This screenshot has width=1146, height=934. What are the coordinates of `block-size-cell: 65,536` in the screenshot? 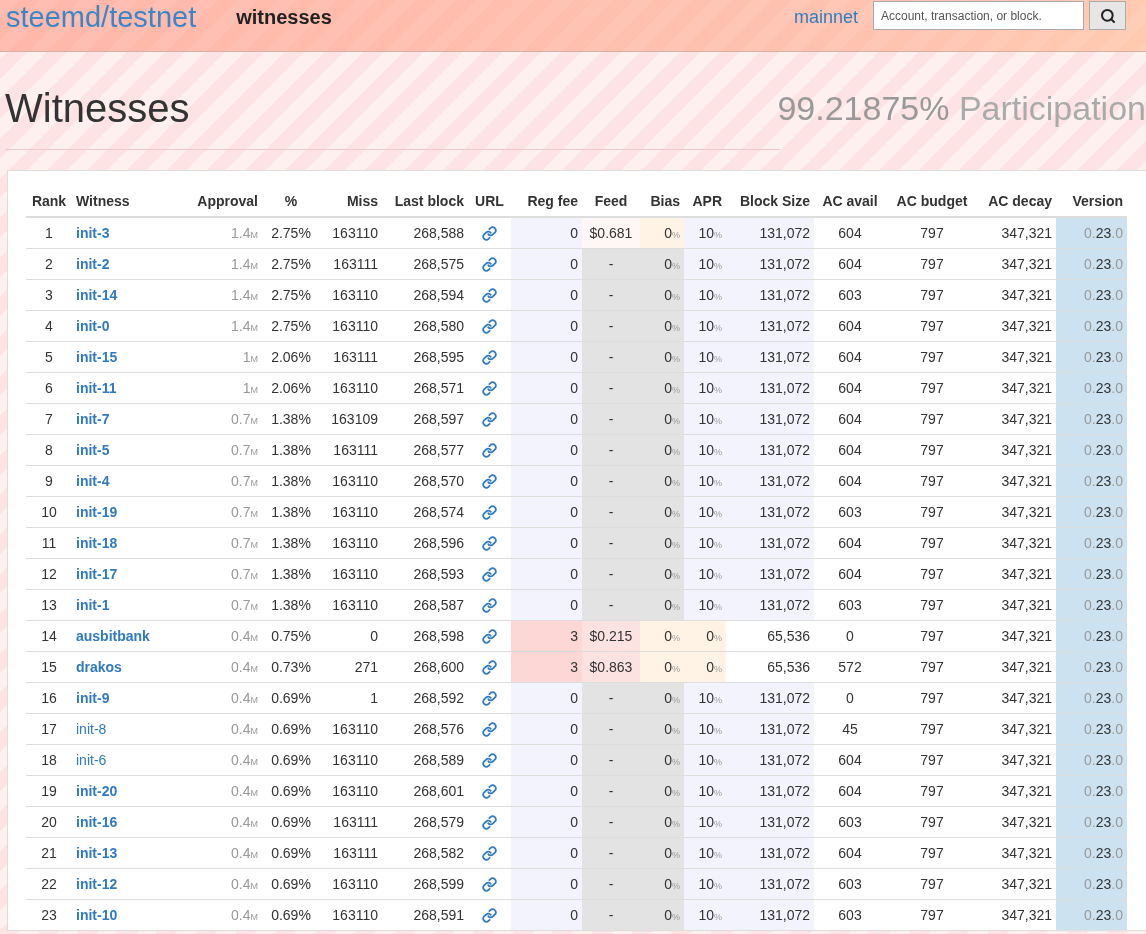 It's located at (770, 636).